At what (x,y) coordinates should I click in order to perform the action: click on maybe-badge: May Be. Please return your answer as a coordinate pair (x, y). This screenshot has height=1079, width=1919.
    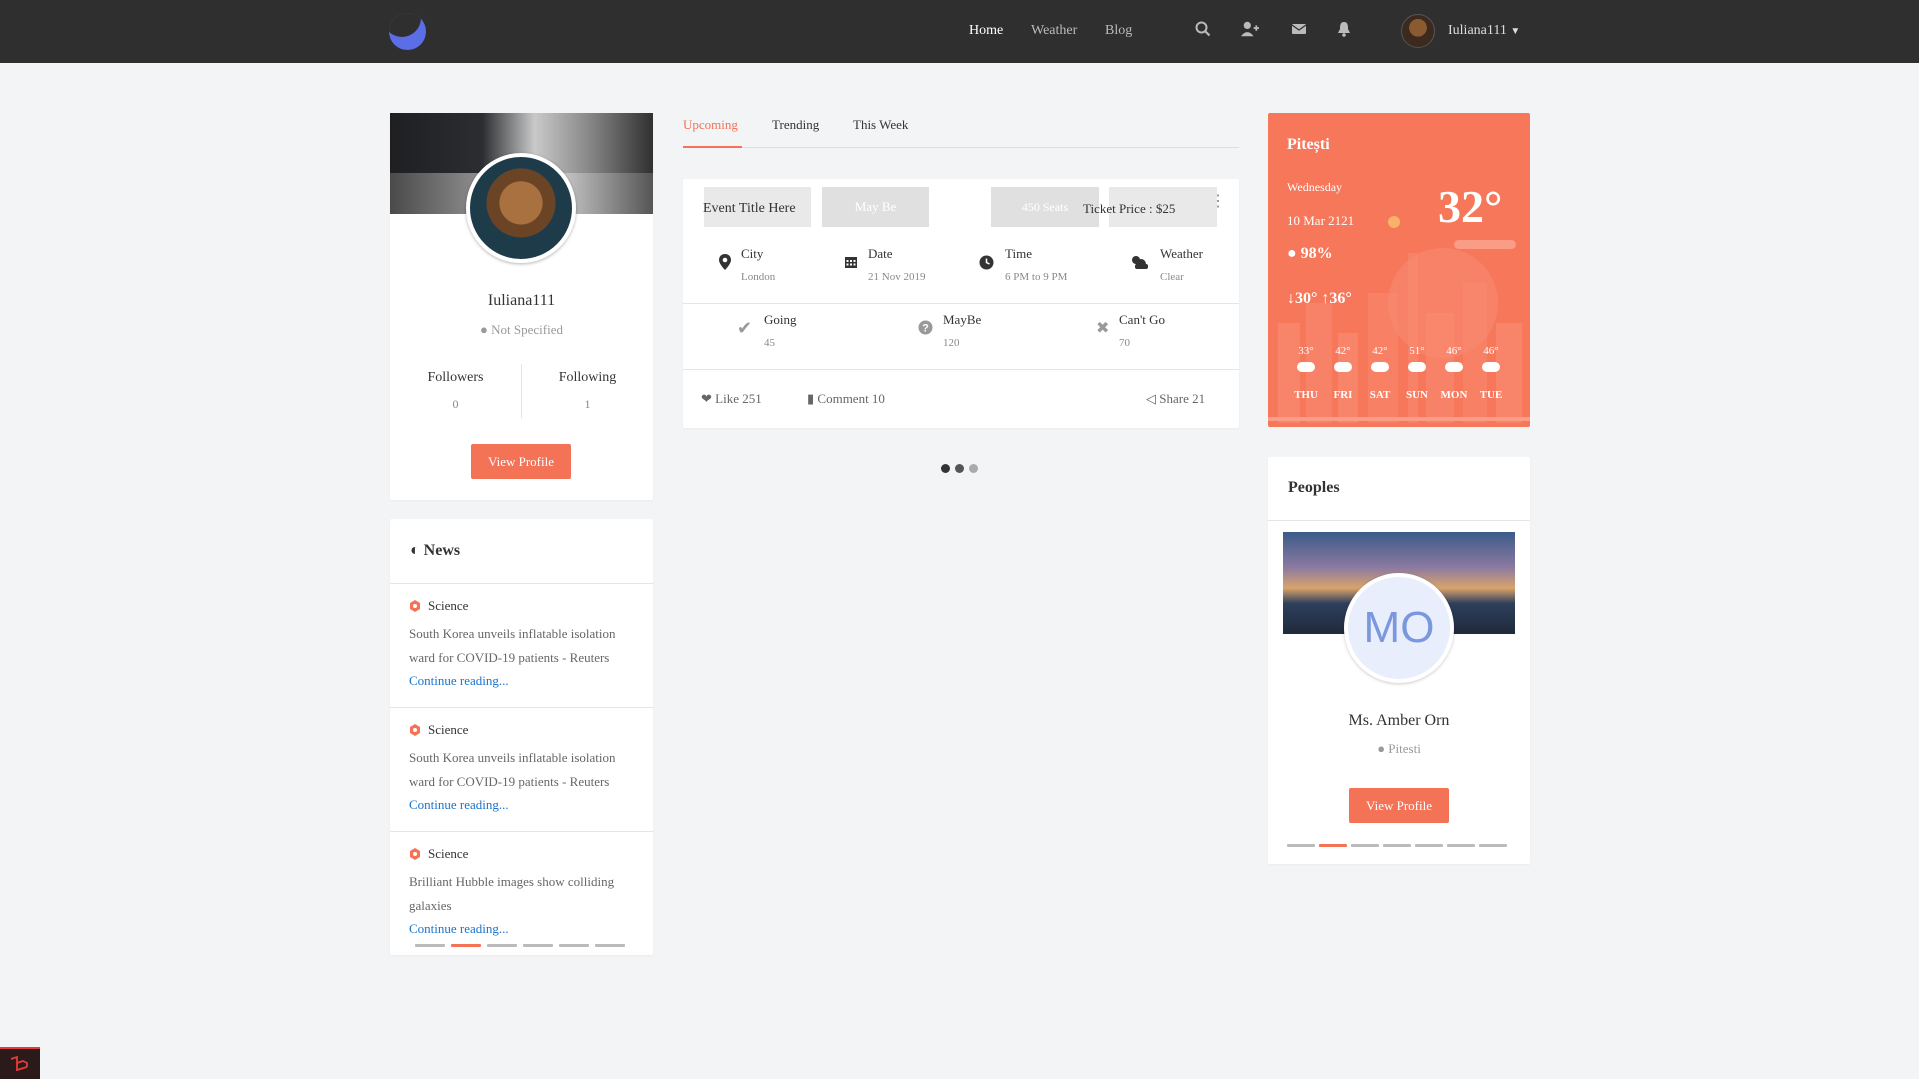
    Looking at the image, I should click on (875, 207).